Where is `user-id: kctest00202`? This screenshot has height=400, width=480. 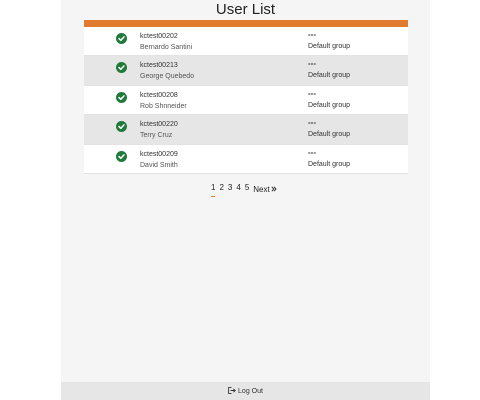 user-id: kctest00202 is located at coordinates (159, 36).